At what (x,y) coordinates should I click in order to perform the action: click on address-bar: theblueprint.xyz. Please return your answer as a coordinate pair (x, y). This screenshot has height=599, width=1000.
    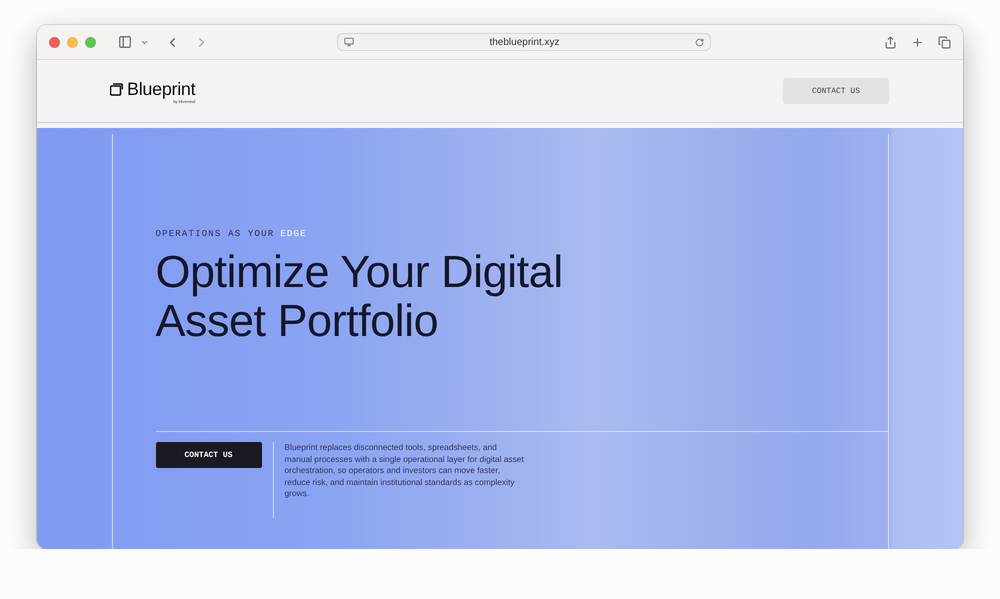
    Looking at the image, I should click on (524, 42).